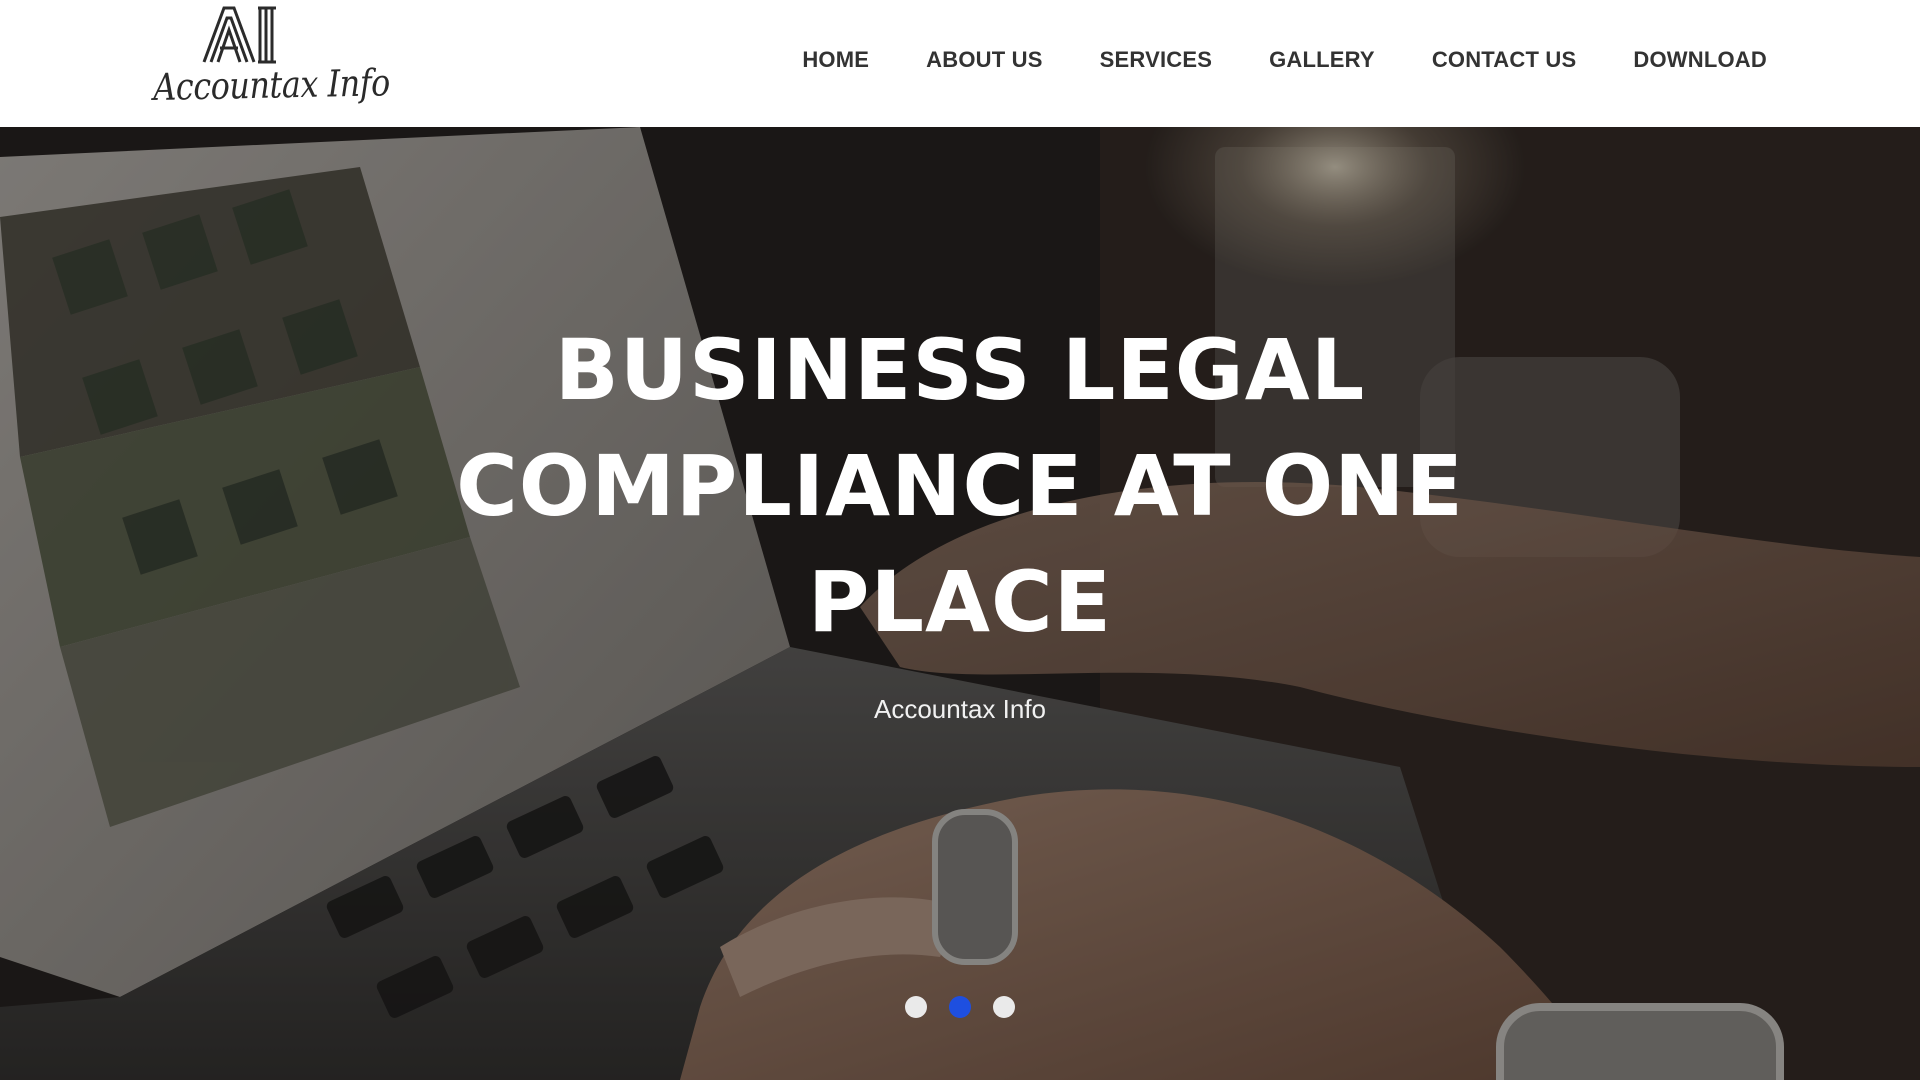 Image resolution: width=1920 pixels, height=1080 pixels. I want to click on hero-subtitle: Accountax Info, so click(960, 709).